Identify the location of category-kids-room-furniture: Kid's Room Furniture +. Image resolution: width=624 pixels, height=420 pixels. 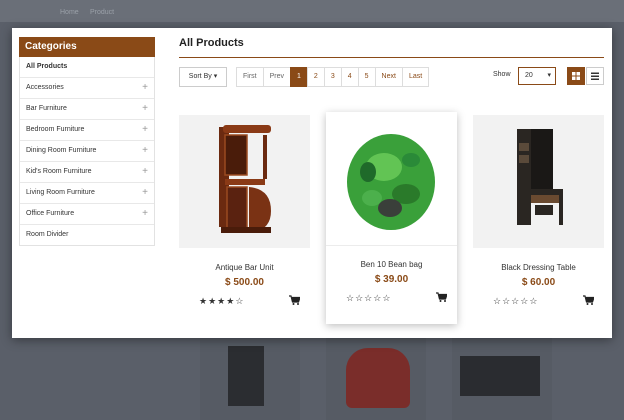
(87, 172).